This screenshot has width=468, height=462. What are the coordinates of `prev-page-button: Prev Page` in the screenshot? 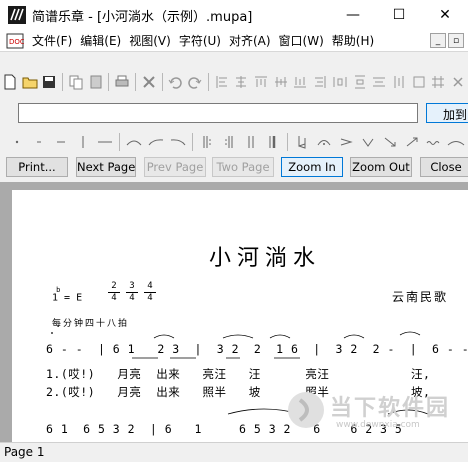 It's located at (175, 167).